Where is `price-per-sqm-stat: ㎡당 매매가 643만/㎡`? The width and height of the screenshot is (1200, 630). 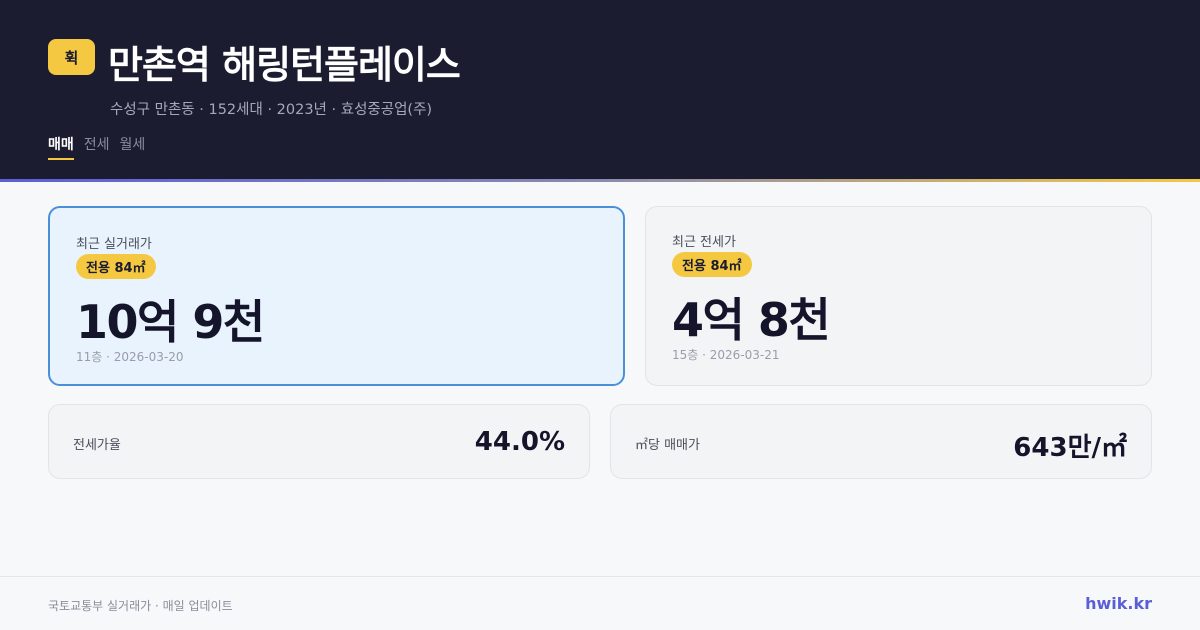 price-per-sqm-stat: ㎡당 매매가 643만/㎡ is located at coordinates (881, 441).